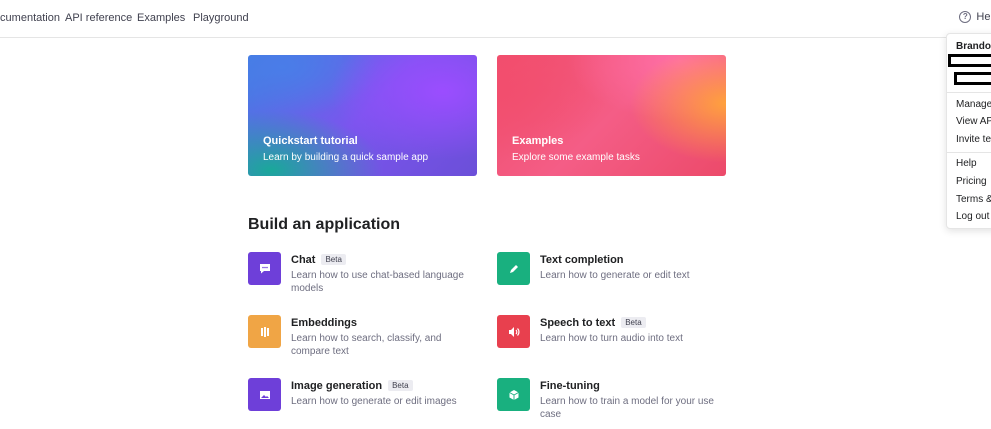  I want to click on chat-bubble-icon, so click(264, 268).